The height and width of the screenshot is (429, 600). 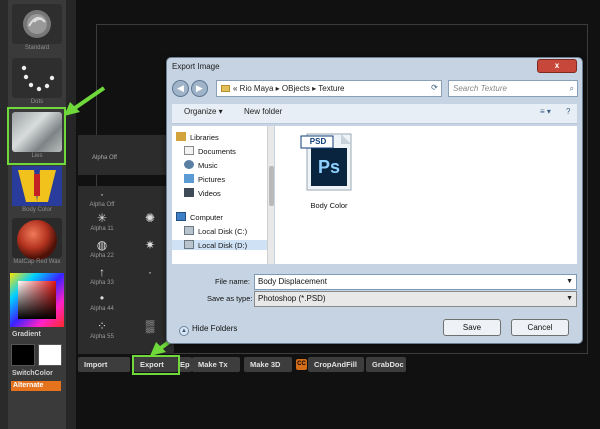 I want to click on save-button: Save, so click(x=472, y=327).